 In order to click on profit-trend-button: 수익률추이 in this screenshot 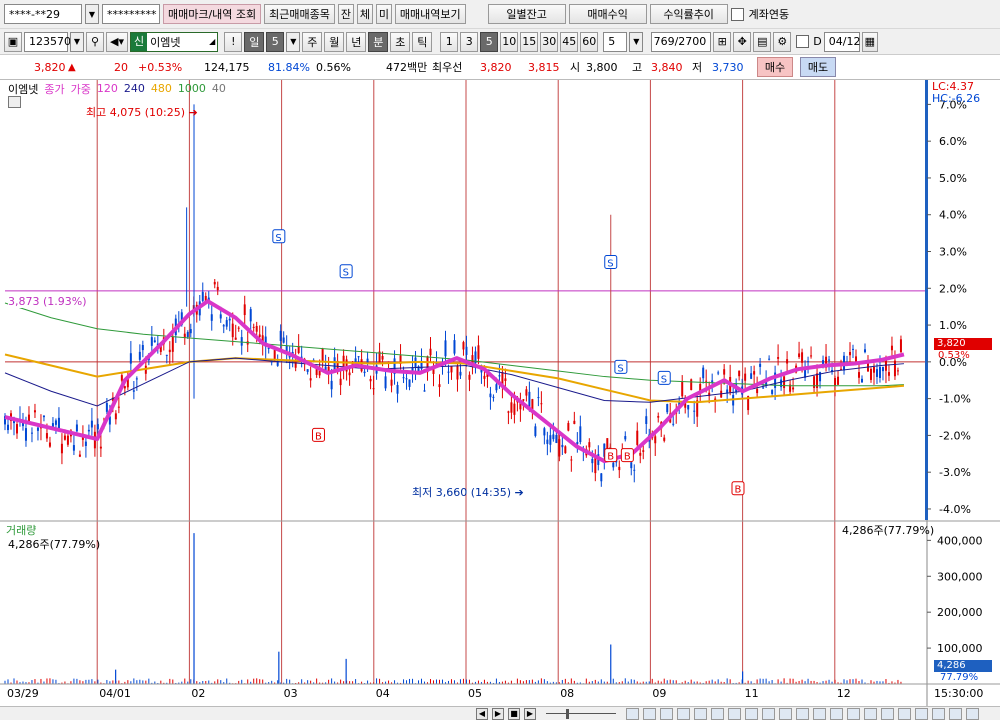, I will do `click(688, 14)`.